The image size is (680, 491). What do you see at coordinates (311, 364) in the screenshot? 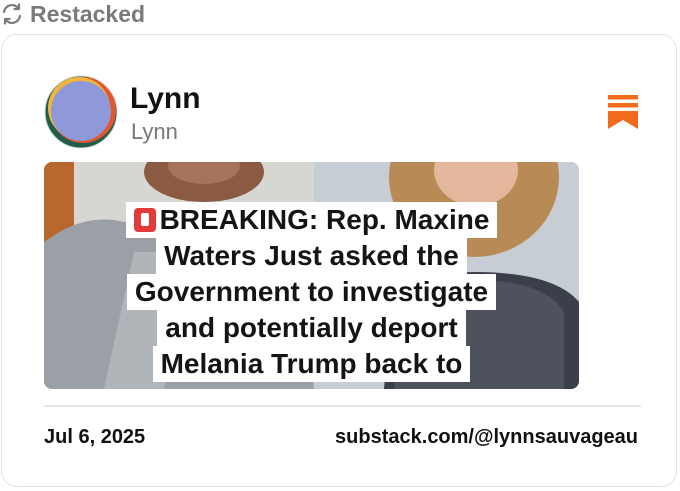
I see `caption-line-5: Melania Trump back to` at bounding box center [311, 364].